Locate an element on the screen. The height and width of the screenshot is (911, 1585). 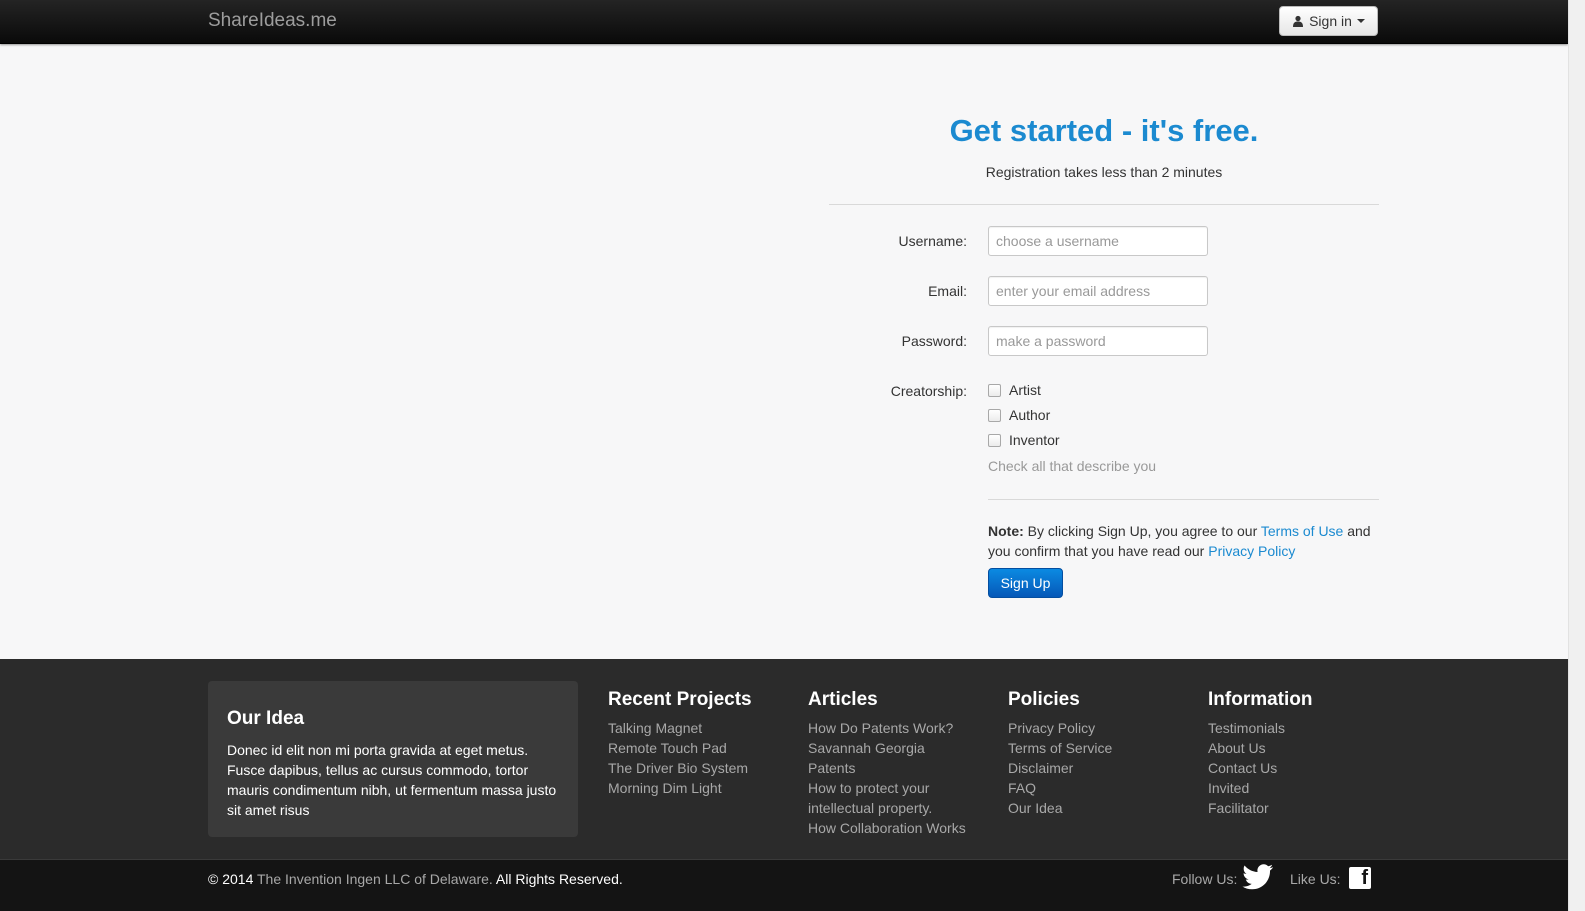
password-input is located at coordinates (1098, 341).